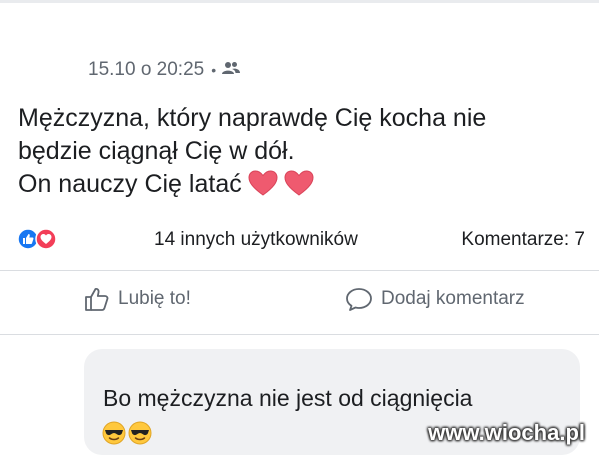  I want to click on post-text-line: On nauczy Cię latać, so click(303, 187).